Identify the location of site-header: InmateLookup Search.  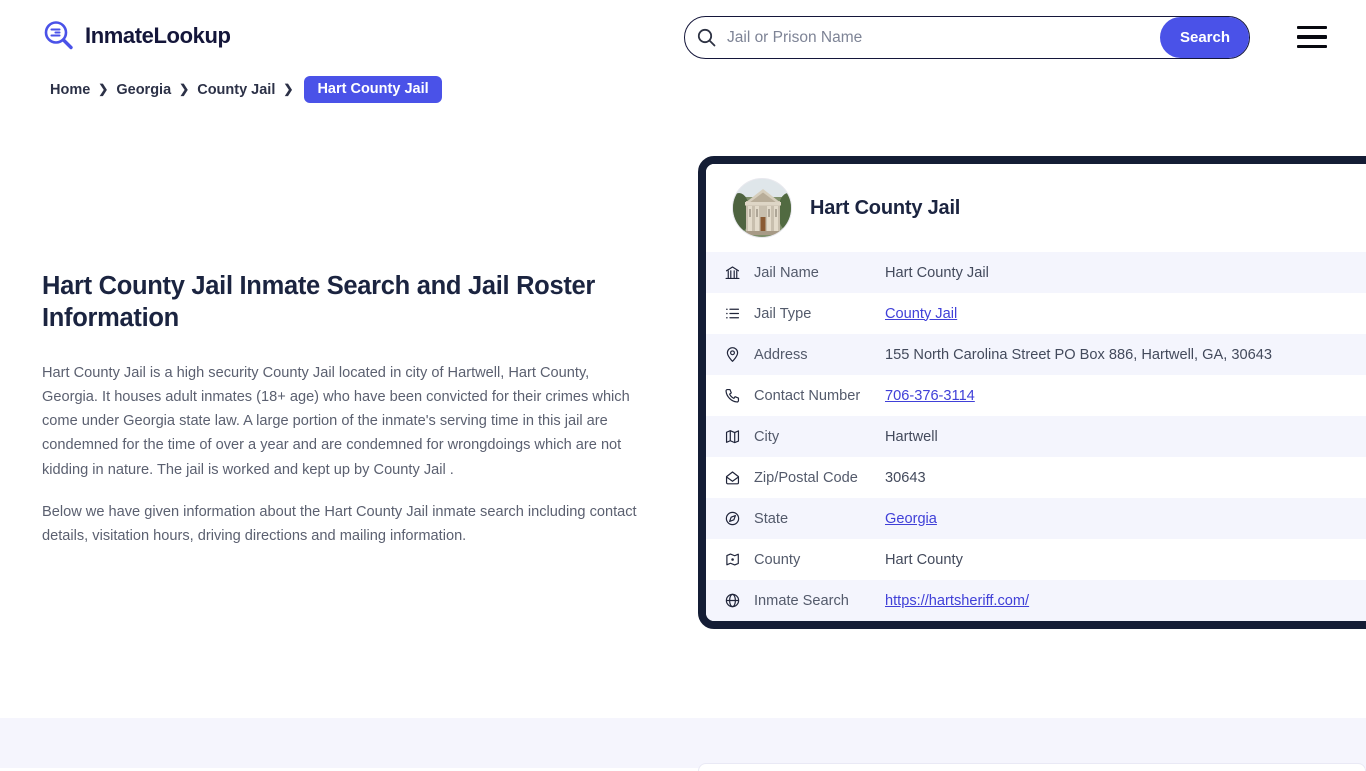
(683, 37).